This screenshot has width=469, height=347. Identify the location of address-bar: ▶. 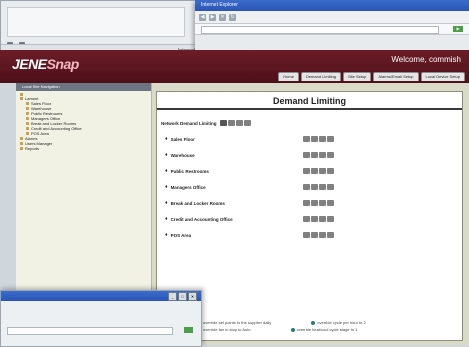
(332, 29).